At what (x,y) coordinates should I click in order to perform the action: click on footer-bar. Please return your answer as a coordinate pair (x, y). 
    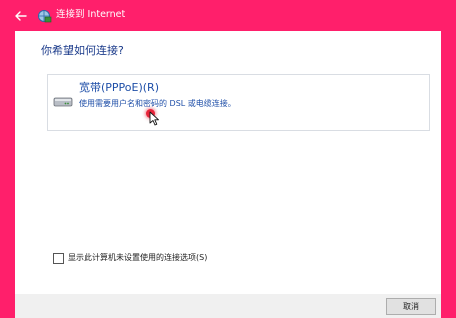
    Looking at the image, I should click on (228, 306).